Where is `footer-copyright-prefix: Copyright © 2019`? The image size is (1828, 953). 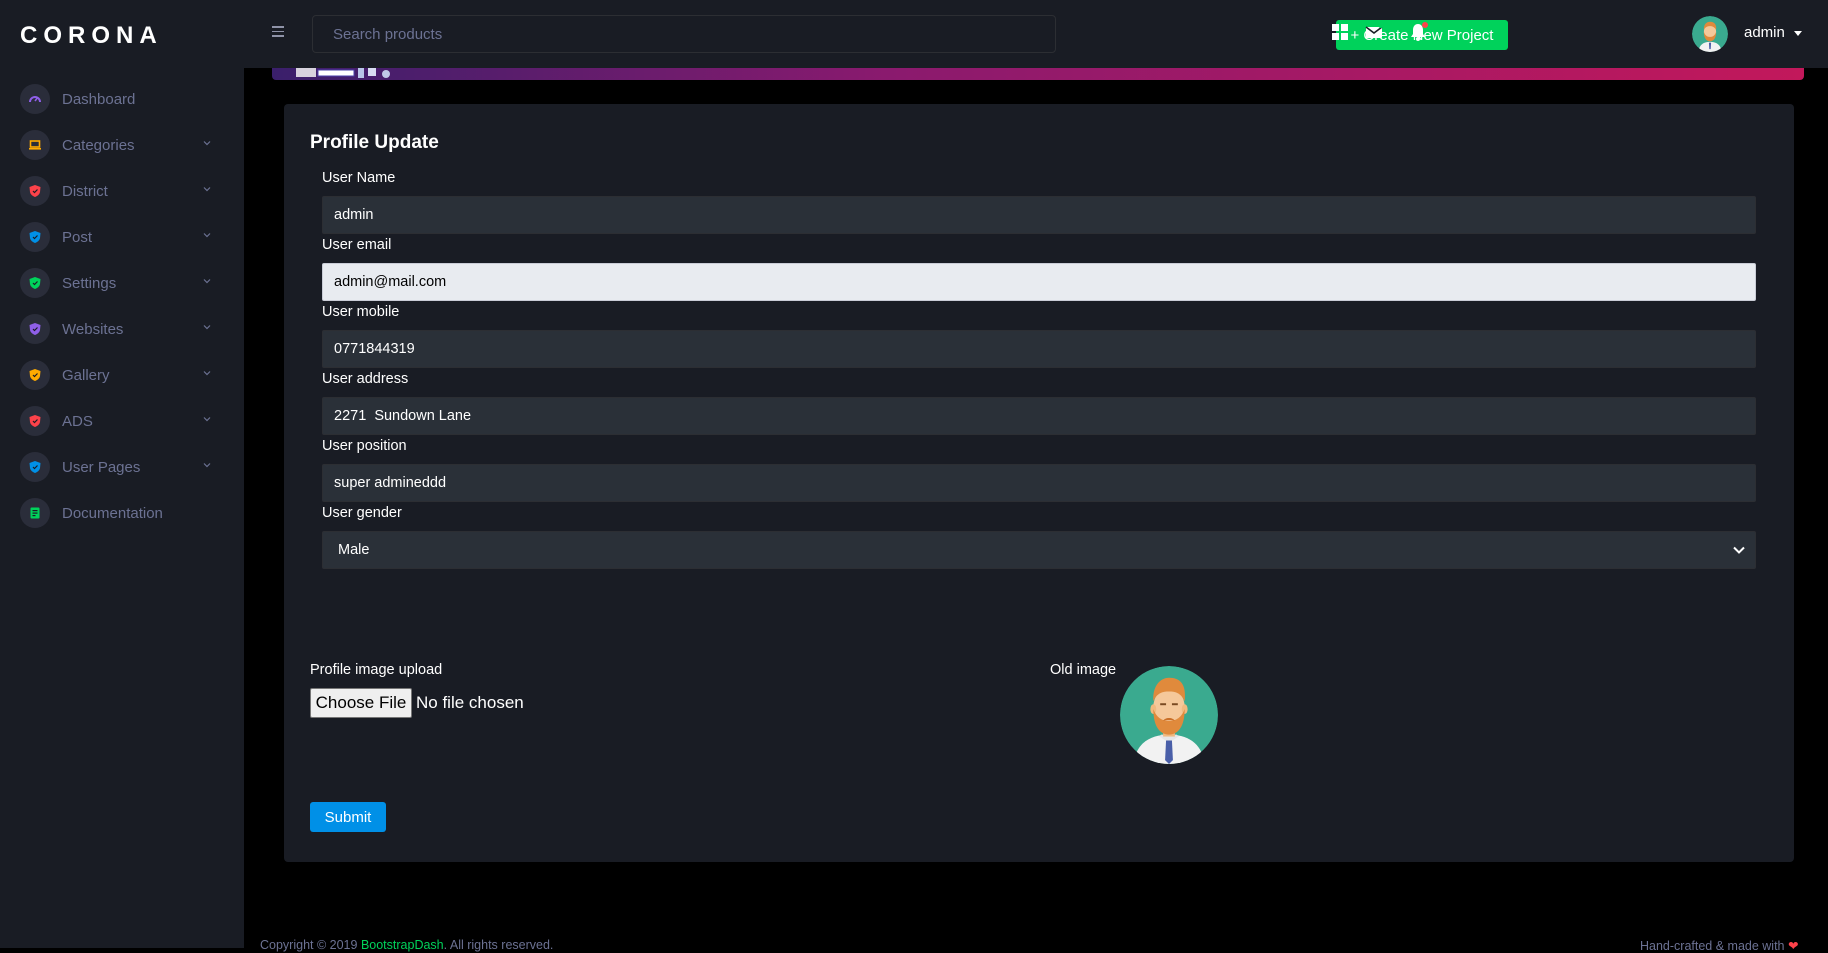
footer-copyright-prefix: Copyright © 2019 is located at coordinates (310, 945).